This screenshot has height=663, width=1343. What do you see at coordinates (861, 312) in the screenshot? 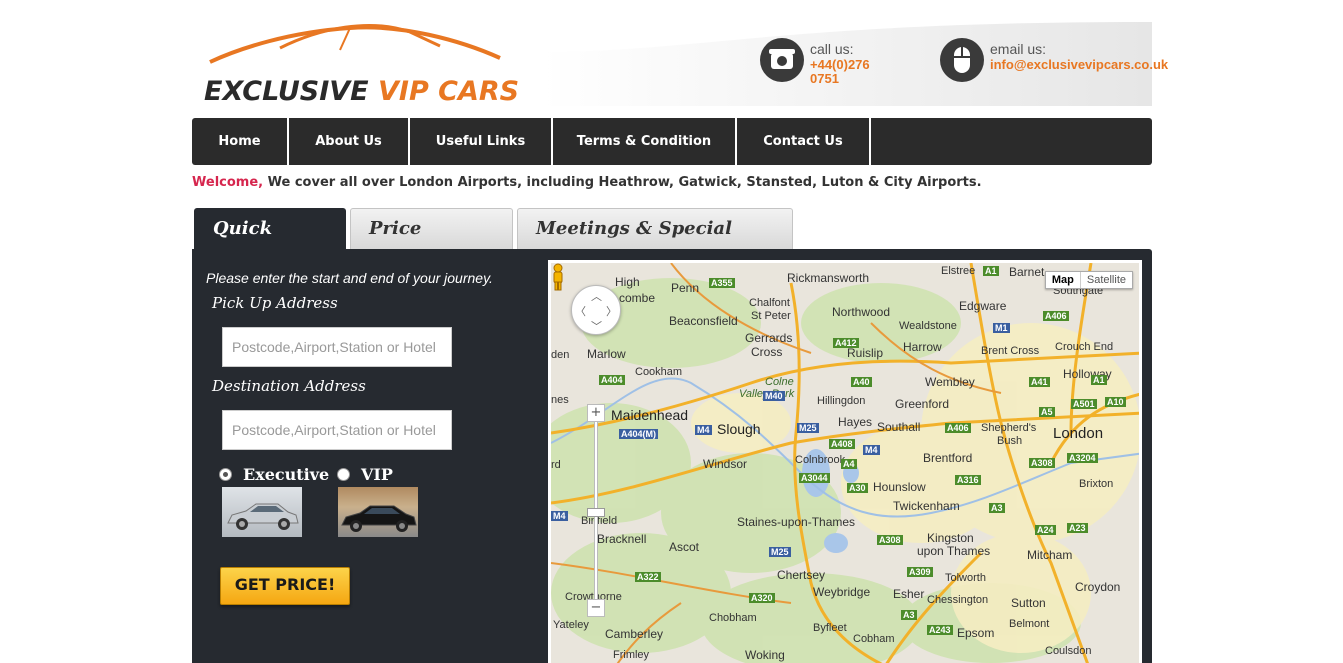
I see `place-northwood: Northwood` at bounding box center [861, 312].